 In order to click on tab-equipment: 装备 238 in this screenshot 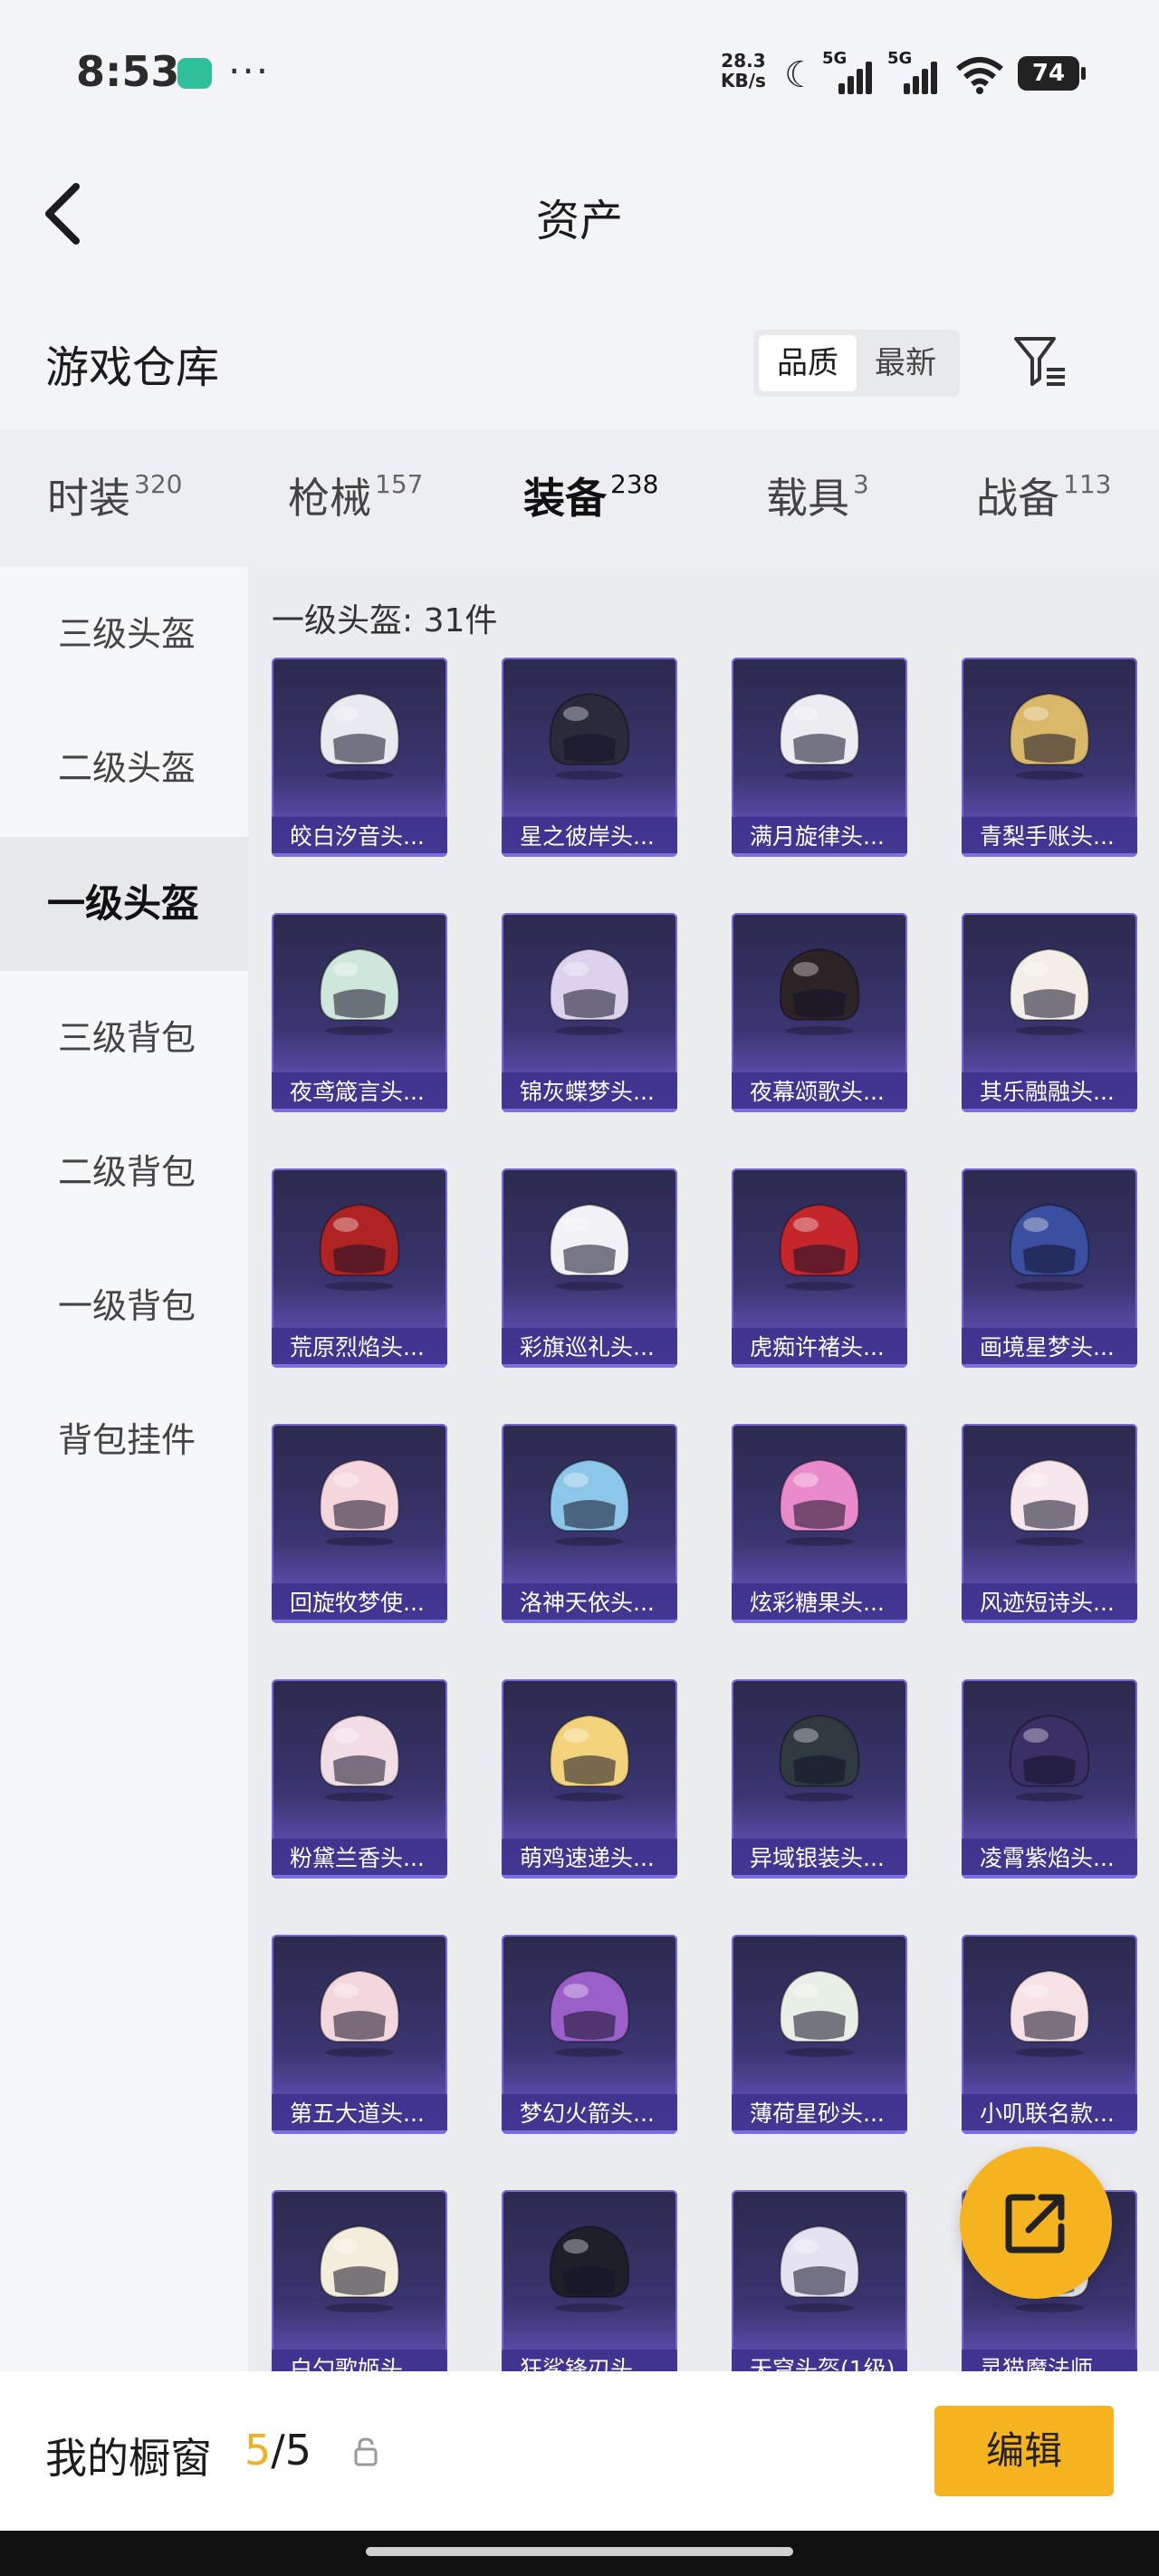, I will do `click(590, 521)`.